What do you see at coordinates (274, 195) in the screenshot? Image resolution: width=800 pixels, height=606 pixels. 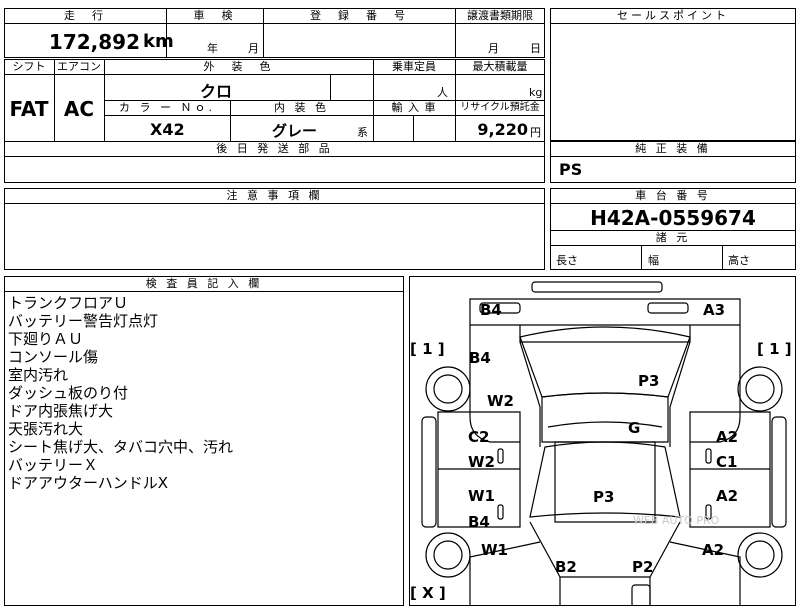 I see `notes-header: 注 意 事 項 欄` at bounding box center [274, 195].